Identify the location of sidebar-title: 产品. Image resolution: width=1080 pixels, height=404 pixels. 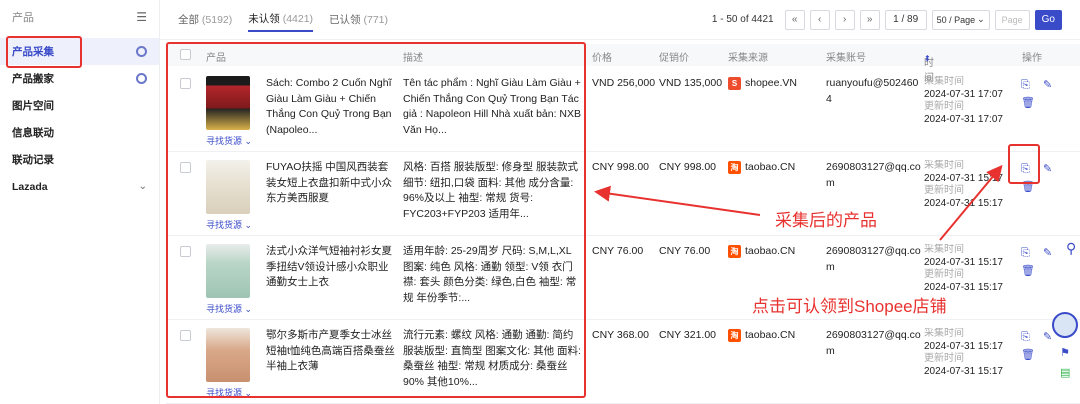
(23, 18).